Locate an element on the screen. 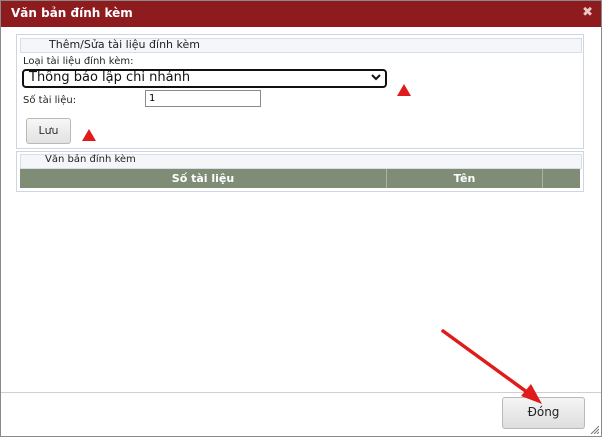  annotation-arrow is located at coordinates (491, 366).